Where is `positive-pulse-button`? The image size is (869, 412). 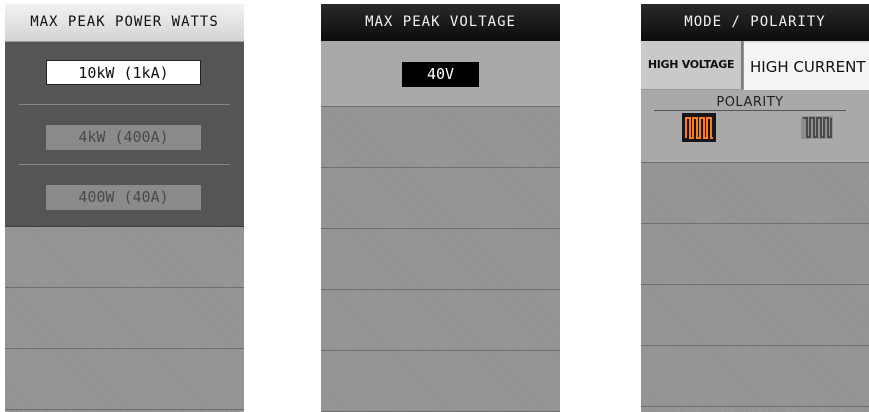
positive-pulse-button is located at coordinates (699, 127).